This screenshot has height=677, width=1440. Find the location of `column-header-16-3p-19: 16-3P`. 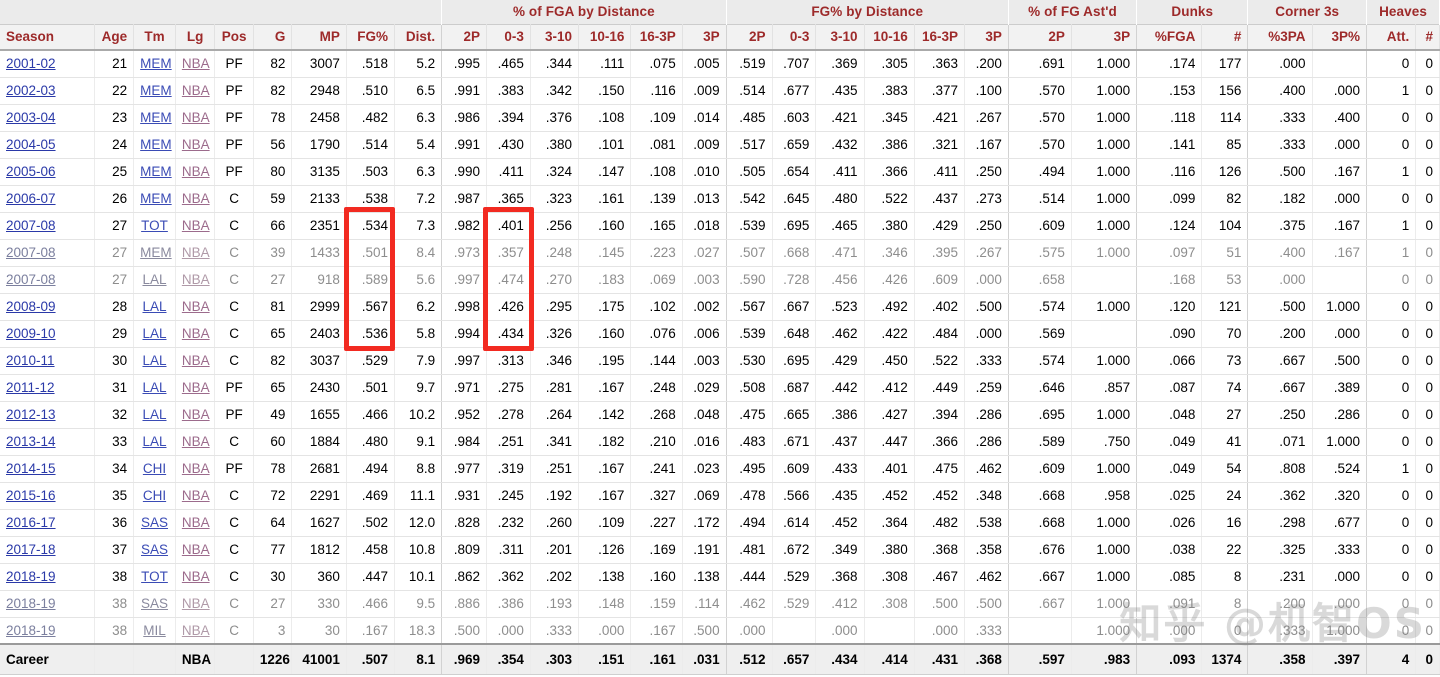

column-header-16-3p-19: 16-3P is located at coordinates (940, 37).